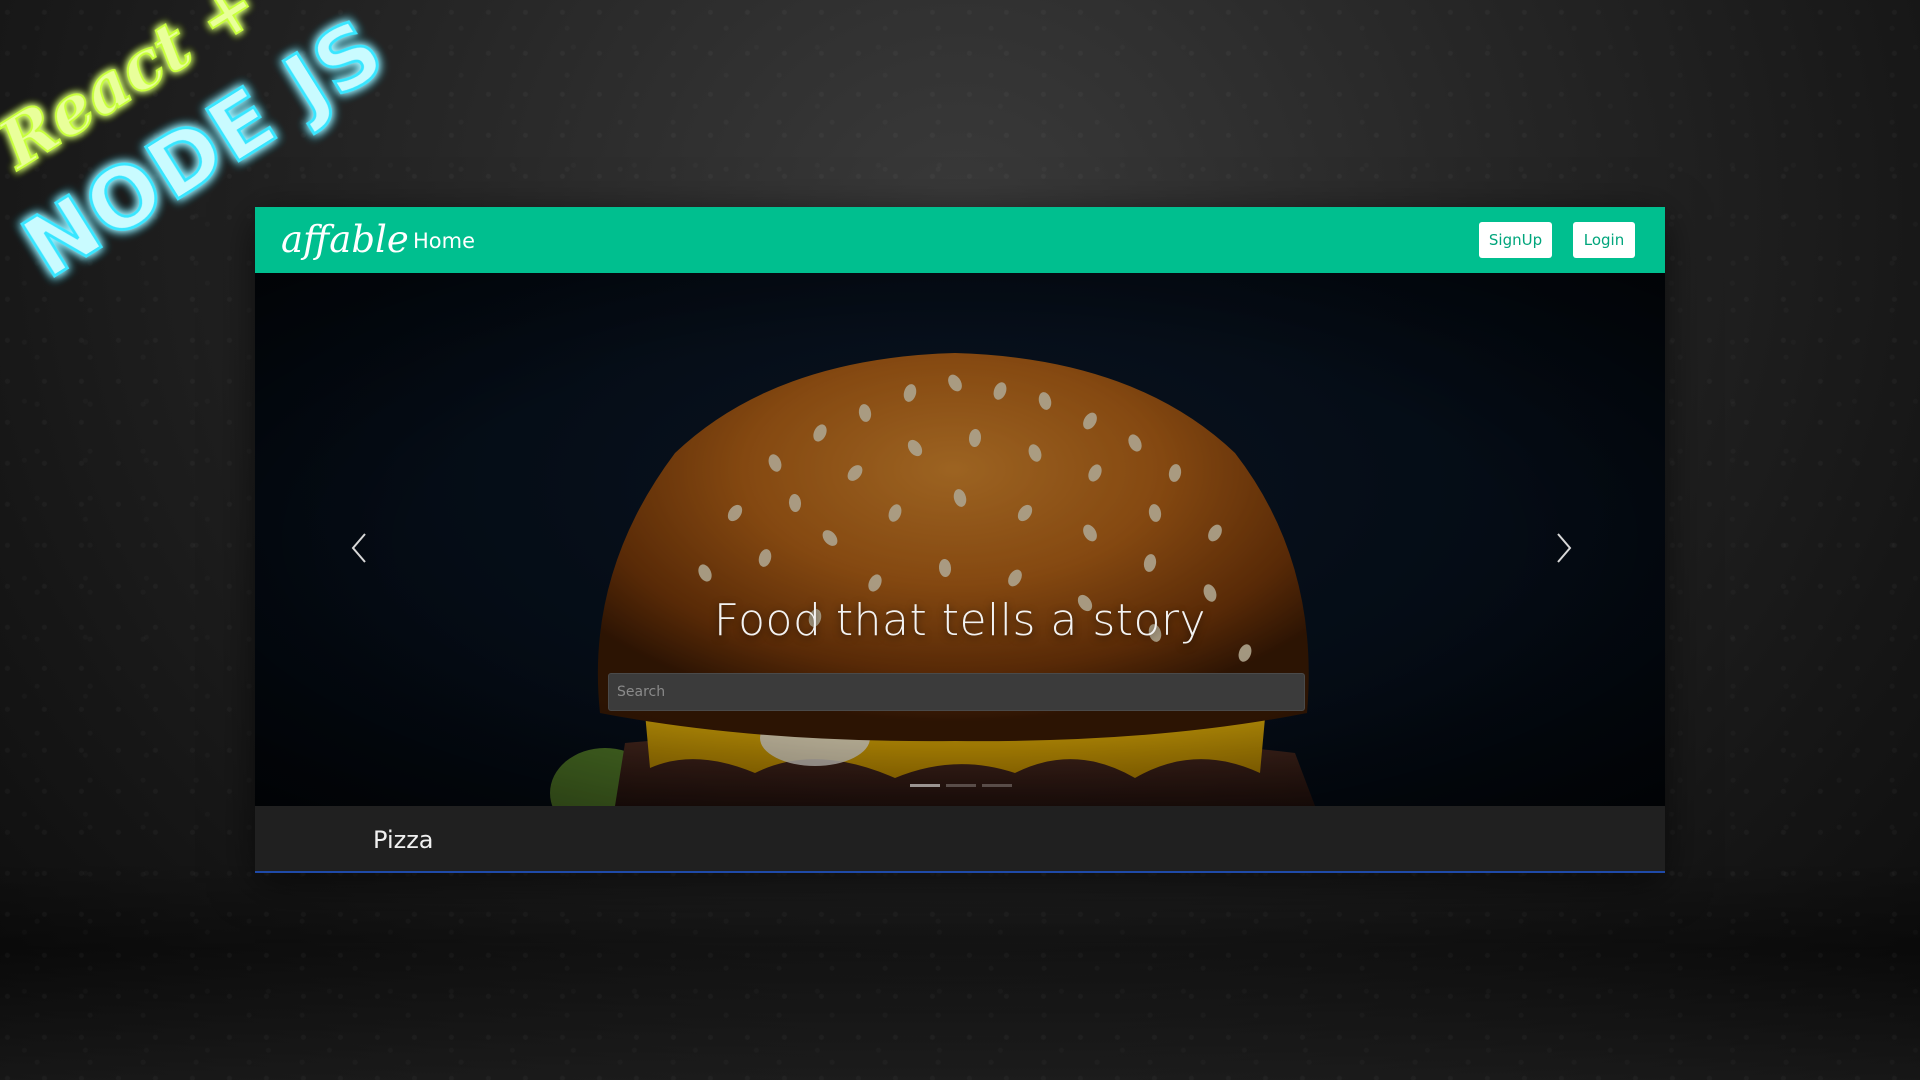 The height and width of the screenshot is (1080, 1920). Describe the element at coordinates (960, 240) in the screenshot. I see `navbar: affable Home SignUp Login` at that location.